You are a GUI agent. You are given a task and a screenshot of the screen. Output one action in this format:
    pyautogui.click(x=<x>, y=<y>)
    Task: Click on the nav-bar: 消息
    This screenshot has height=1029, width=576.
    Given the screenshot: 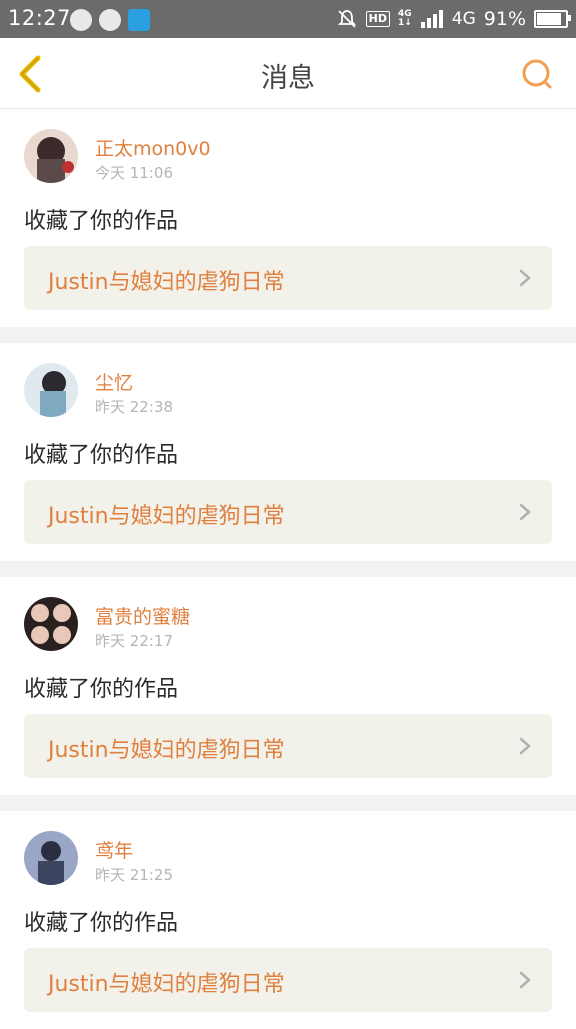 What is the action you would take?
    pyautogui.click(x=288, y=73)
    